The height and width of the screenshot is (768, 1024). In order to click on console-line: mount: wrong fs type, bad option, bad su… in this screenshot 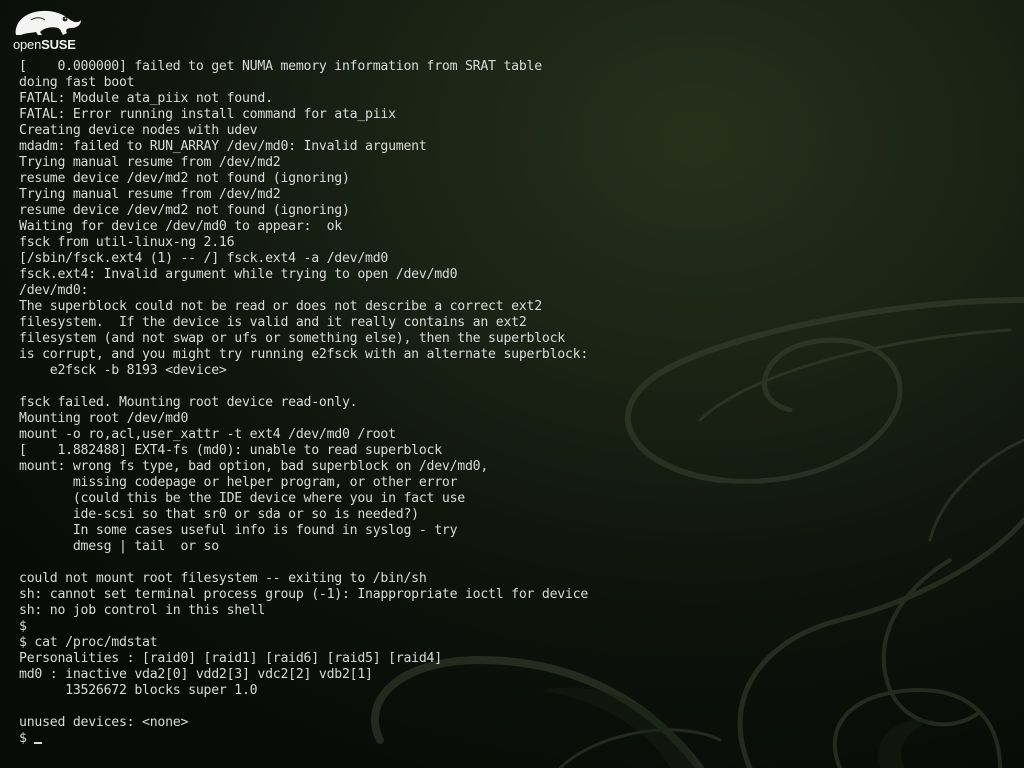, I will do `click(254, 466)`.